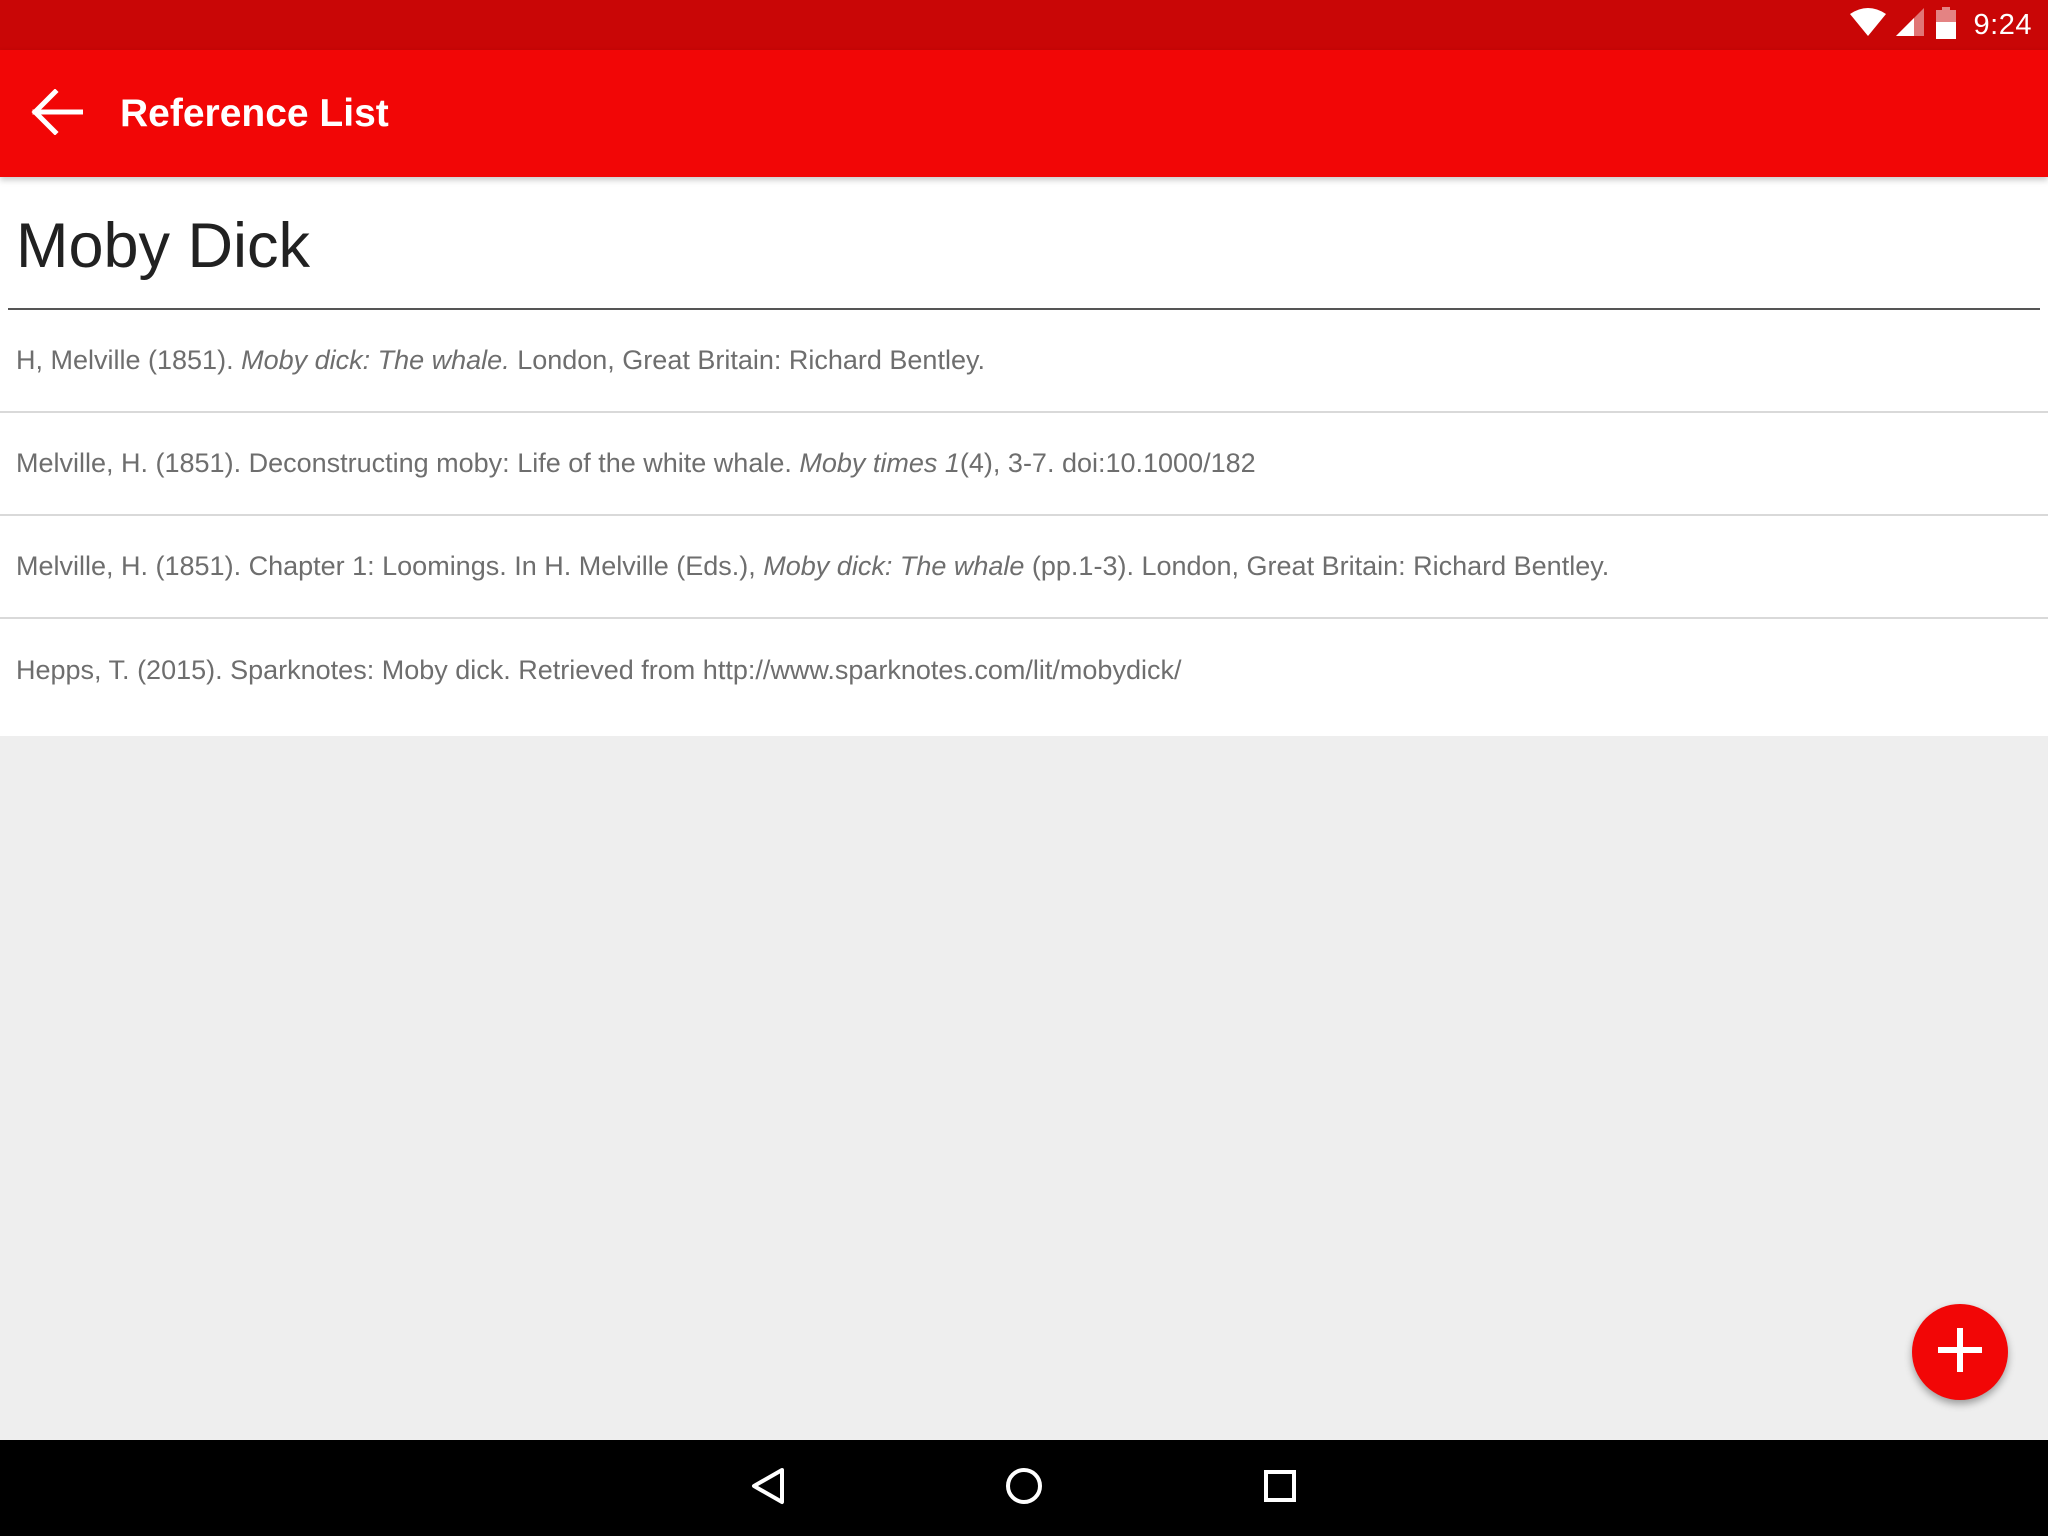 This screenshot has width=2048, height=1536. I want to click on home-button, so click(1024, 1488).